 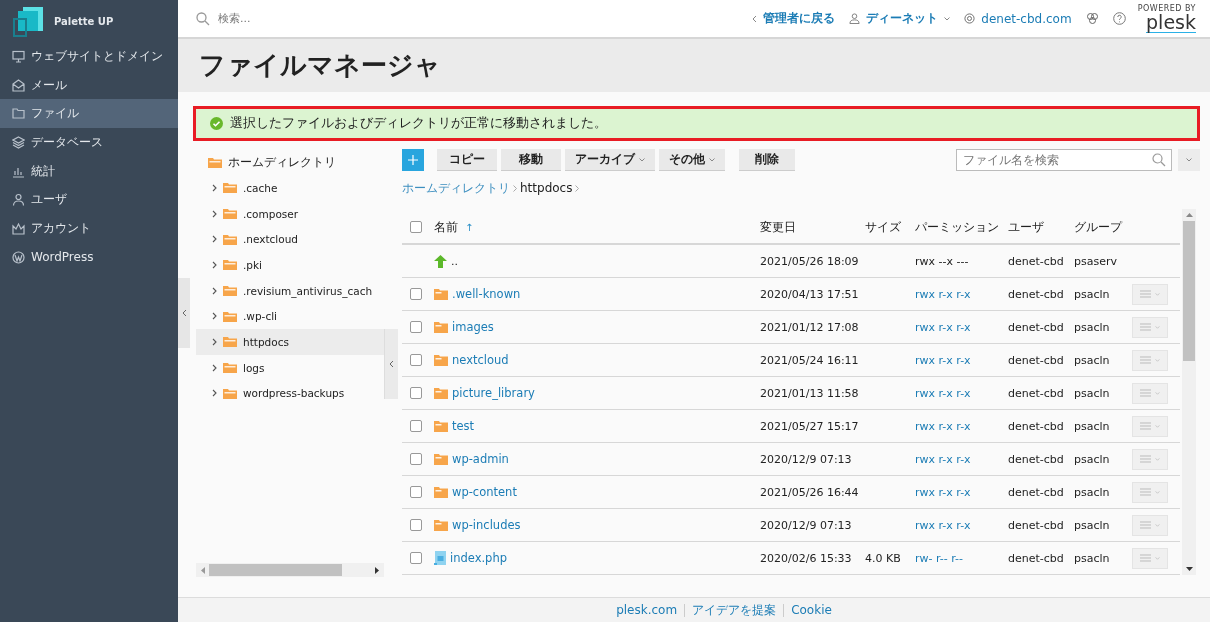 I want to click on folder-link: wp-content, so click(x=484, y=492).